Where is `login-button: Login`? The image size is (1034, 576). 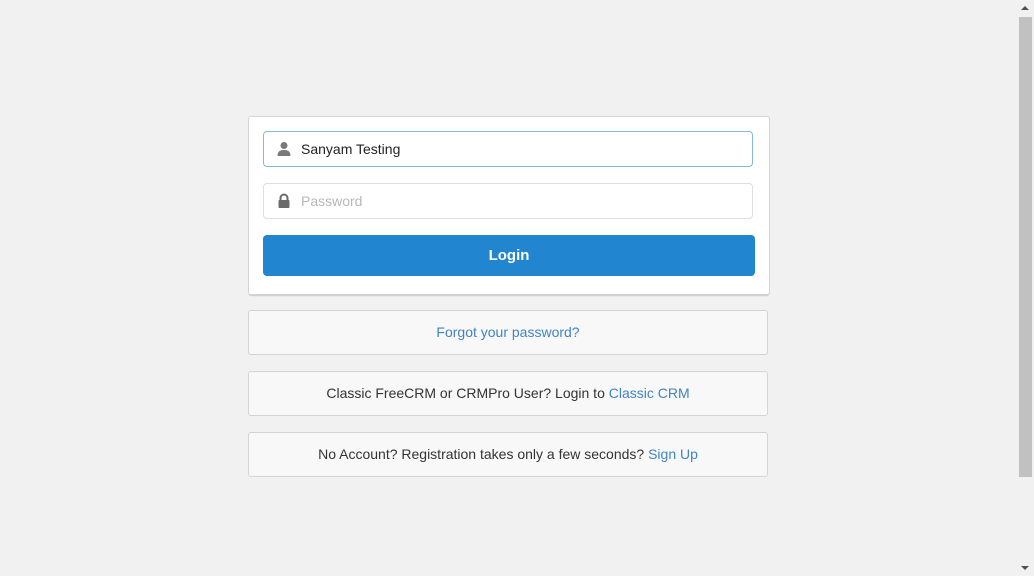
login-button: Login is located at coordinates (509, 255).